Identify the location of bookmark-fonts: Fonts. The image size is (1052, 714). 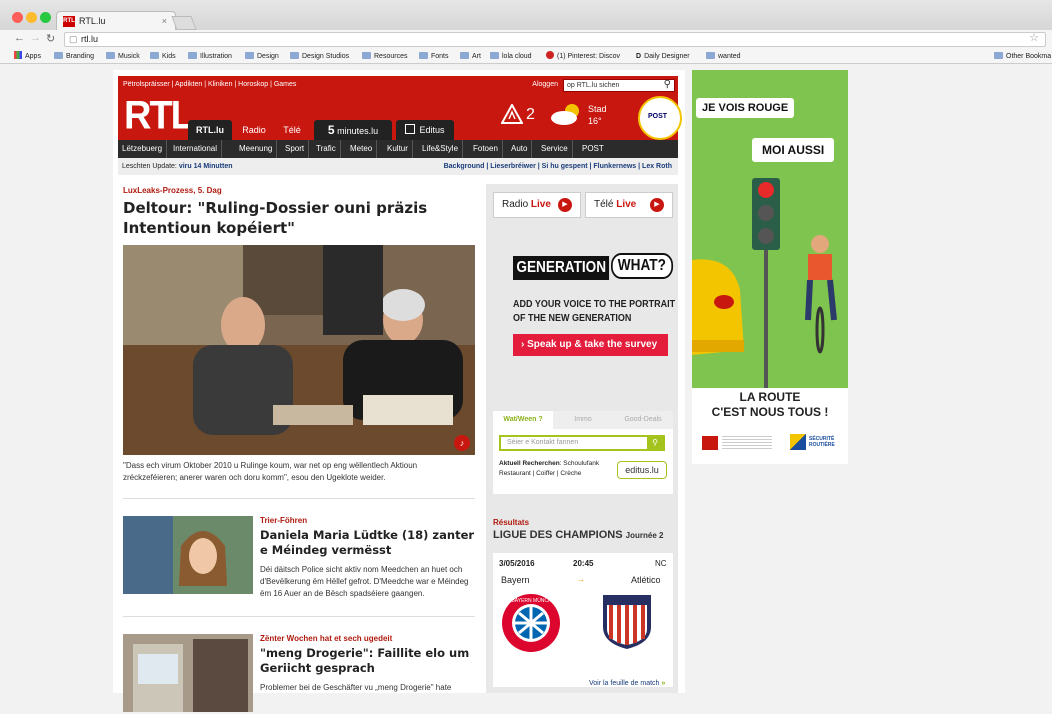
(434, 56).